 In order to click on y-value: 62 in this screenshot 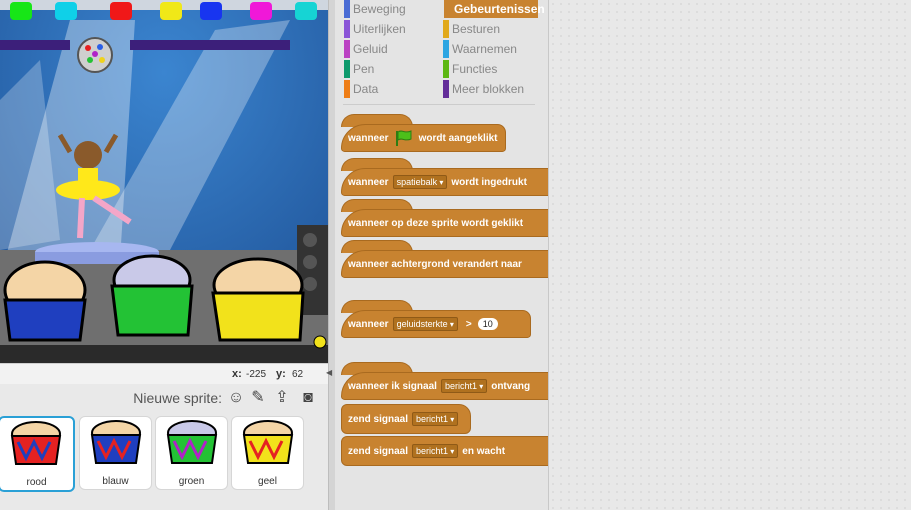, I will do `click(298, 374)`.